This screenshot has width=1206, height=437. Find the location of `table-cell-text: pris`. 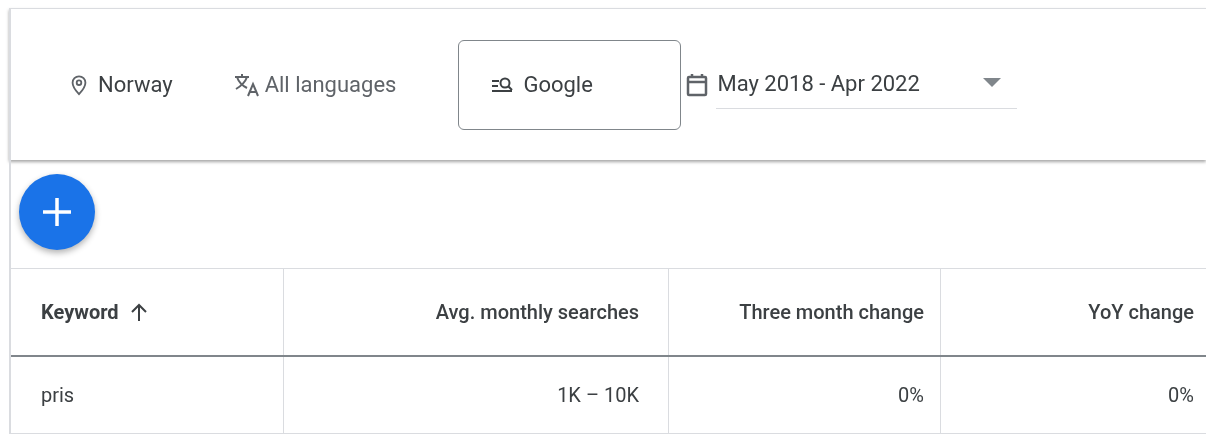

table-cell-text: pris is located at coordinates (58, 395).